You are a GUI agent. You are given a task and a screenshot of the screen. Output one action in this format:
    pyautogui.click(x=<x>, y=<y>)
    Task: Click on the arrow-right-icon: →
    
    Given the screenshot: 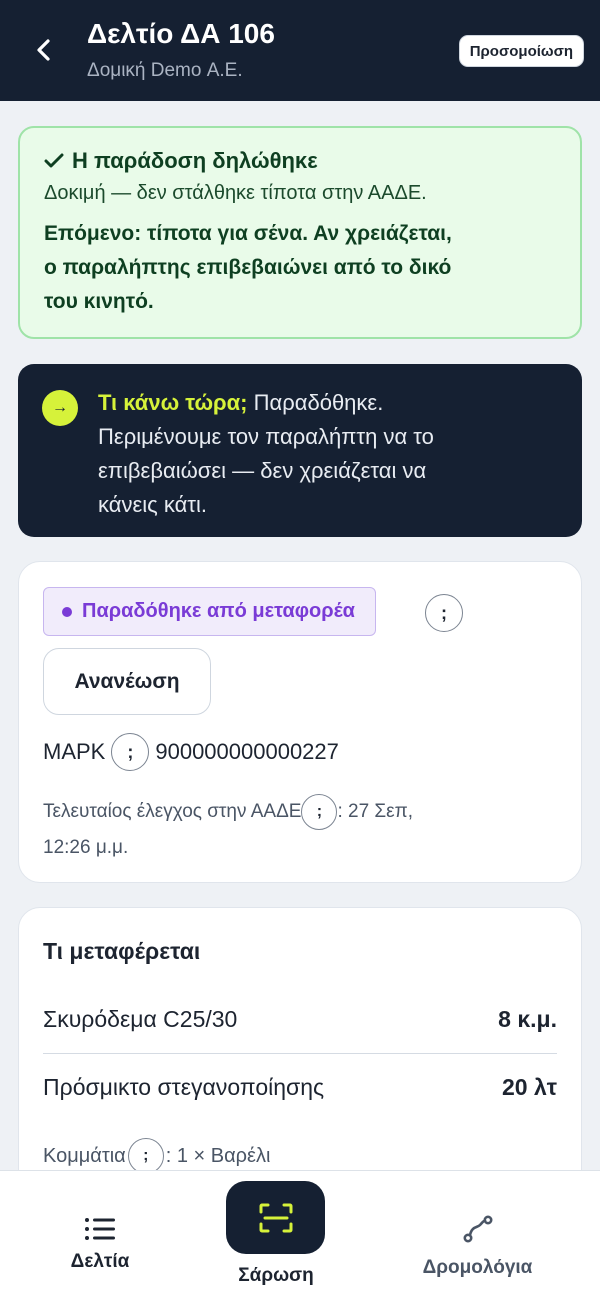 What is the action you would take?
    pyautogui.click(x=60, y=408)
    